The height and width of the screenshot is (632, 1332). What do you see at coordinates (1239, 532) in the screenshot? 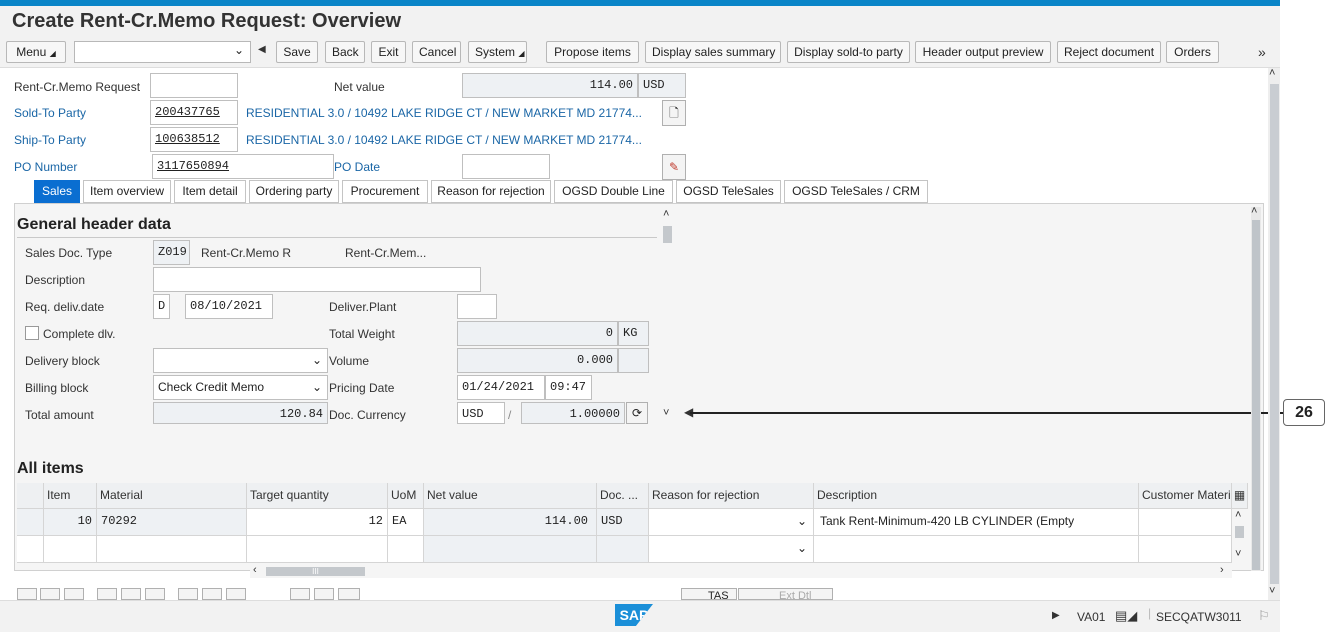
I see `table-vscroll-thumb` at bounding box center [1239, 532].